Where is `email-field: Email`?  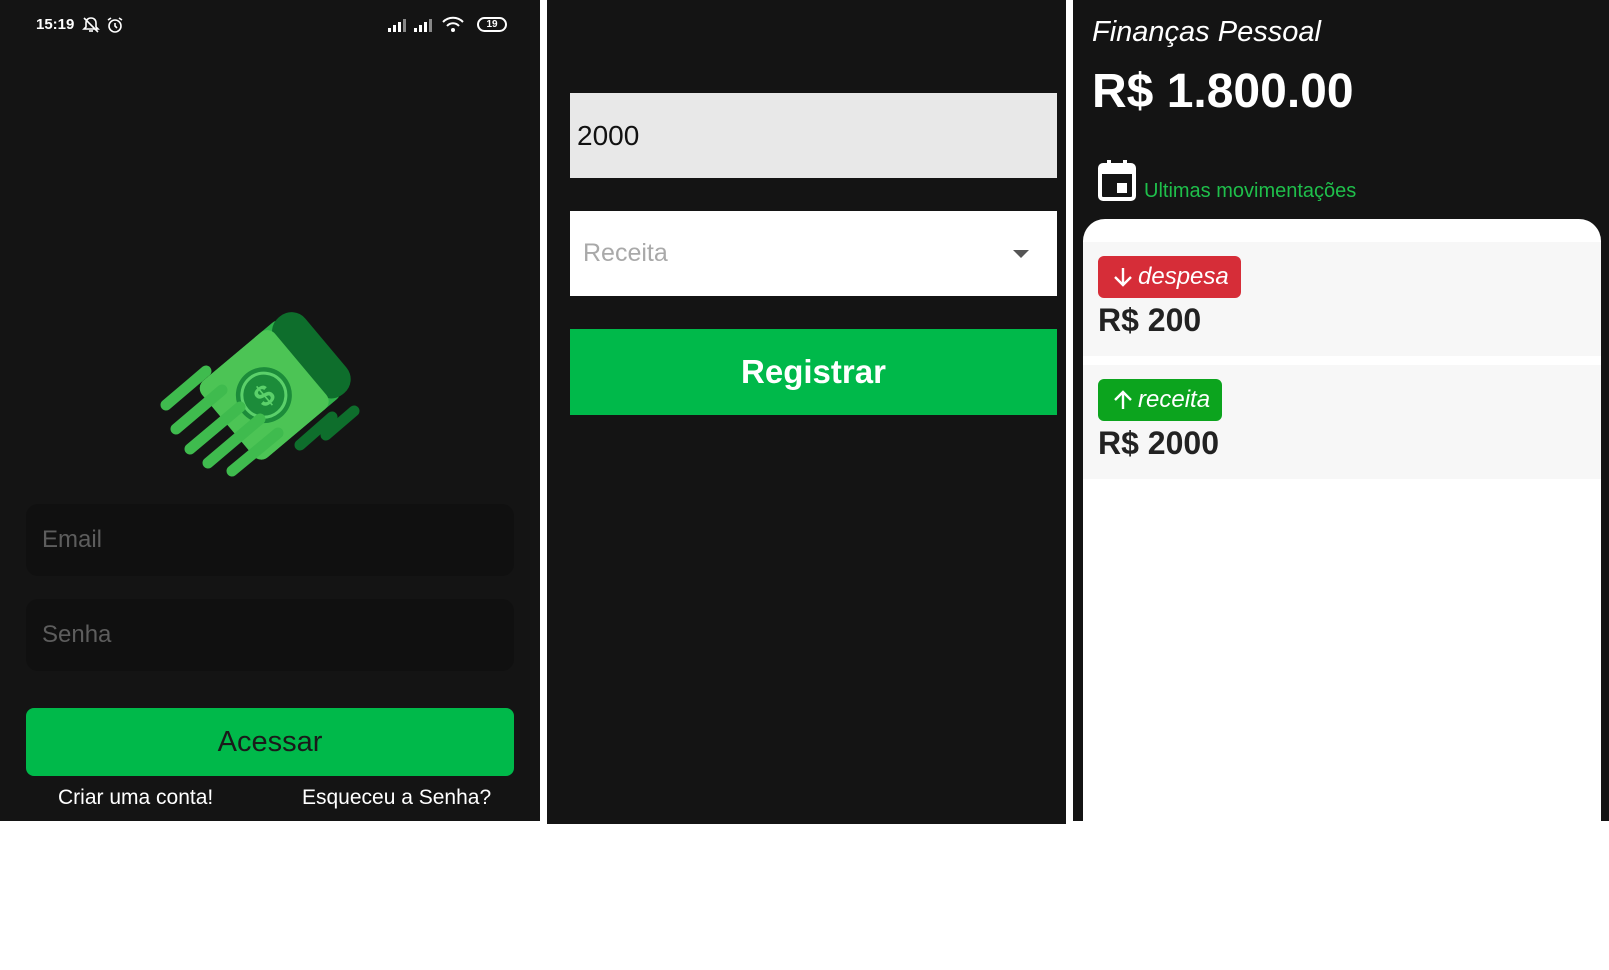 email-field: Email is located at coordinates (270, 540).